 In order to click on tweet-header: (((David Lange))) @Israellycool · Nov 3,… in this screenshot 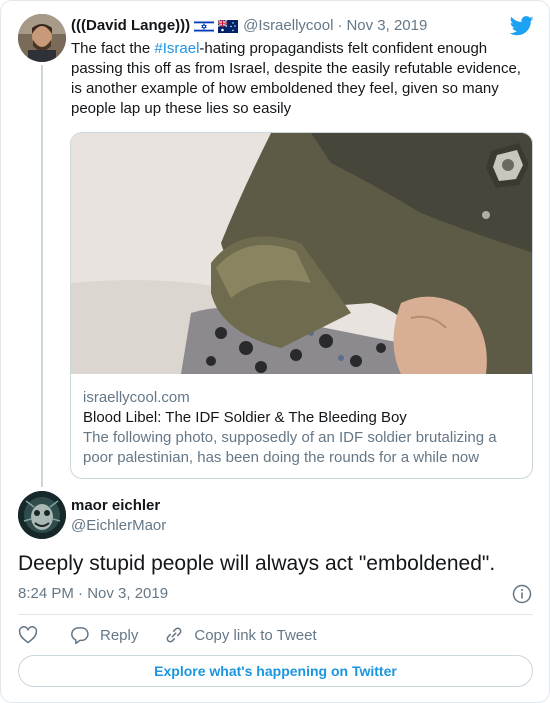, I will do `click(249, 26)`.